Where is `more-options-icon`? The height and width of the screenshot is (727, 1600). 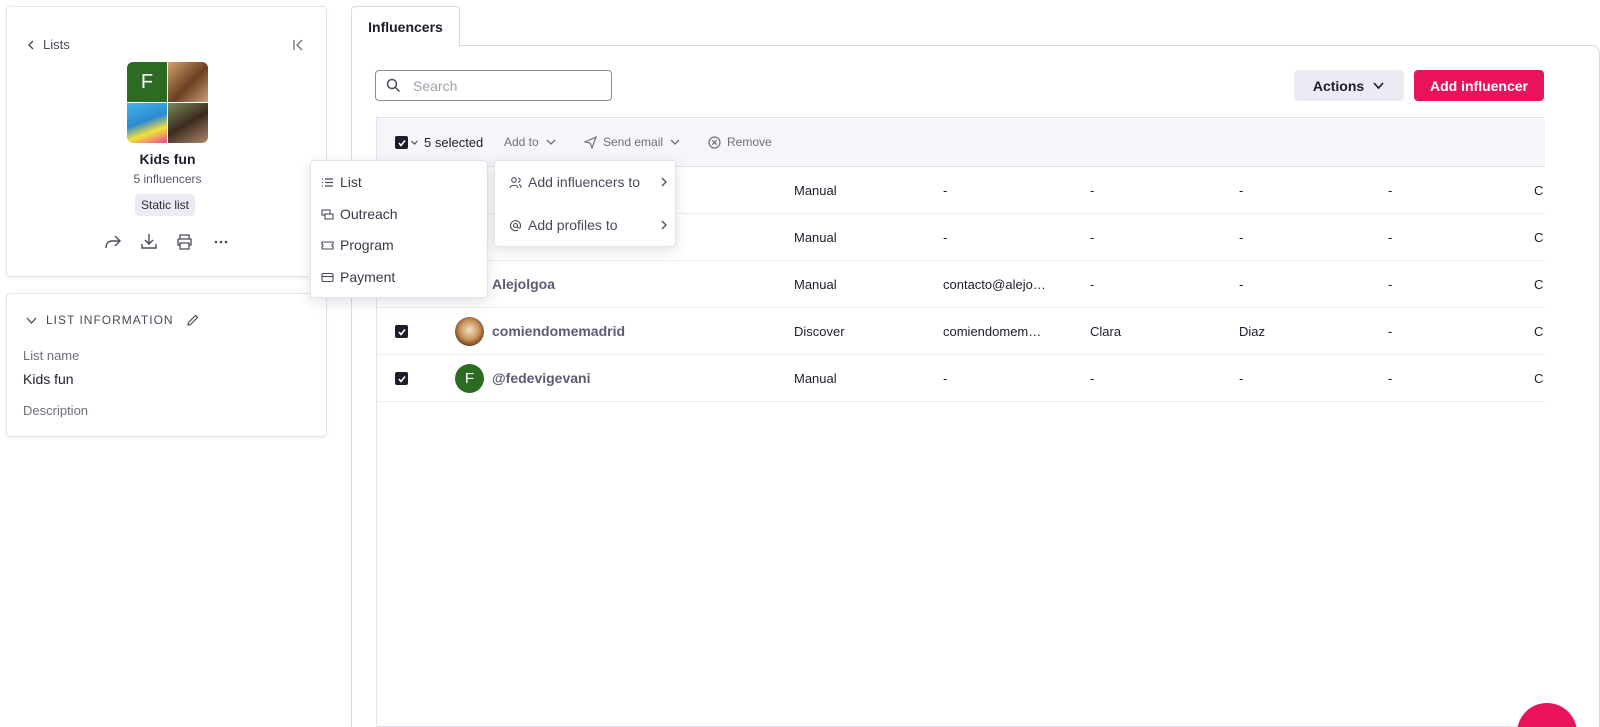 more-options-icon is located at coordinates (220, 241).